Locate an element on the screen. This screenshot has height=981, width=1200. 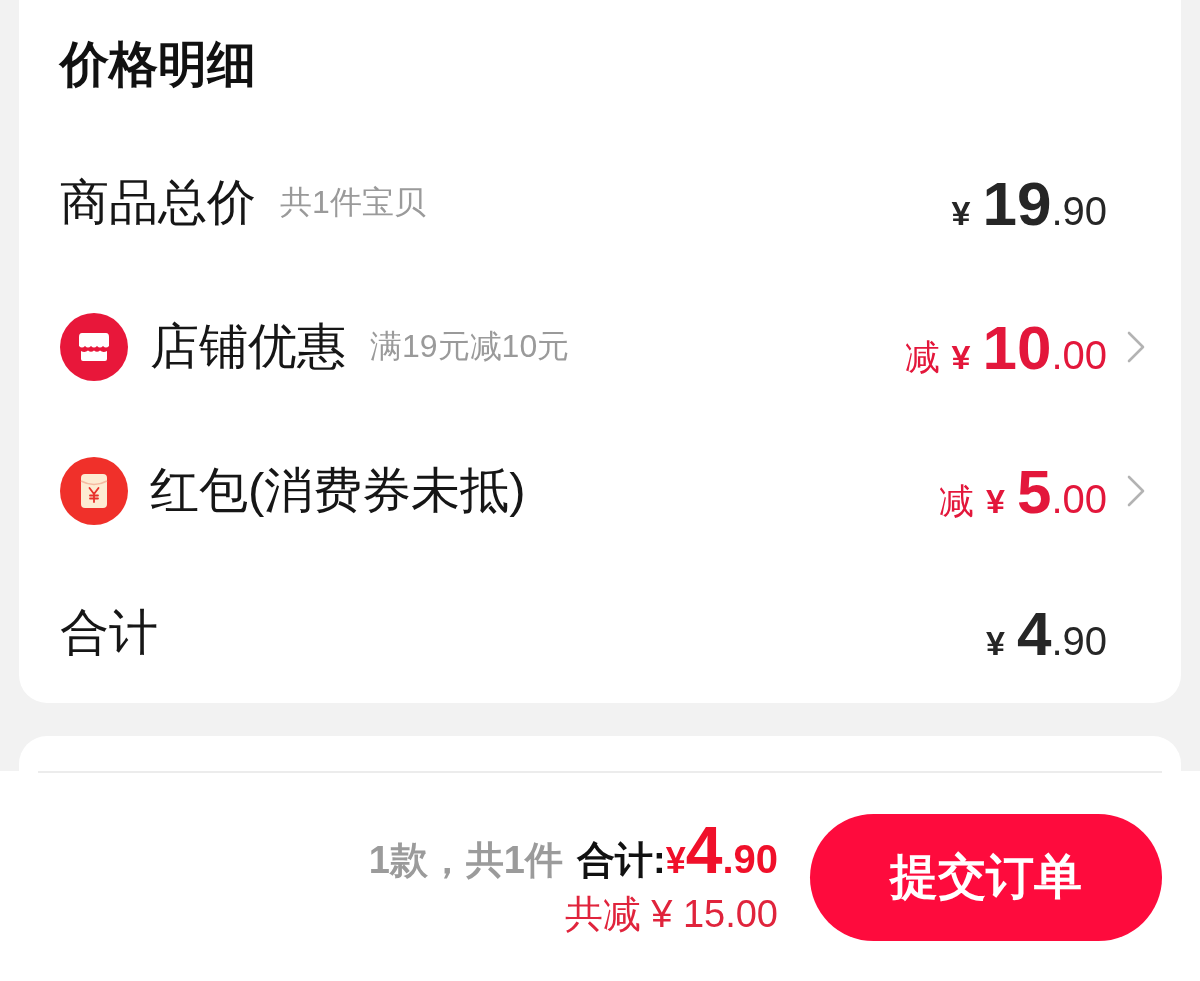
row-note: 满19元减10元 is located at coordinates (470, 346).